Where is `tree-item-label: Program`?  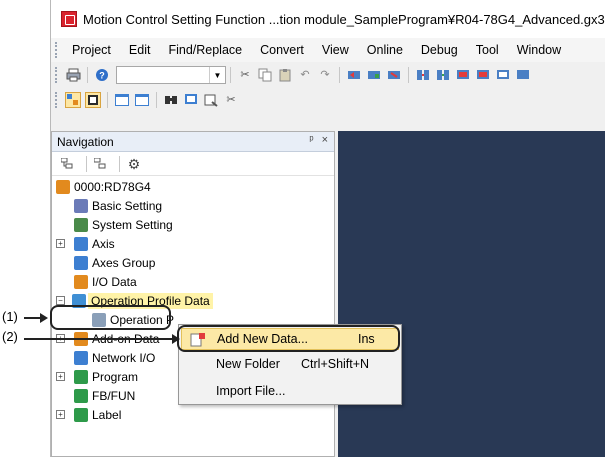
tree-item-label: Program is located at coordinates (115, 376).